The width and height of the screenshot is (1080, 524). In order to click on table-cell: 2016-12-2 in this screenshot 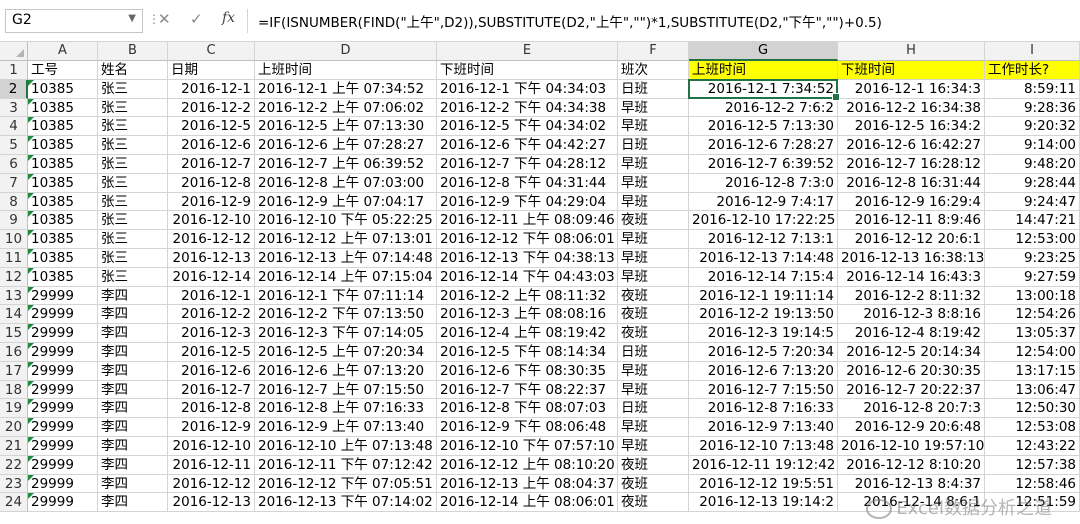, I will do `click(211, 108)`.